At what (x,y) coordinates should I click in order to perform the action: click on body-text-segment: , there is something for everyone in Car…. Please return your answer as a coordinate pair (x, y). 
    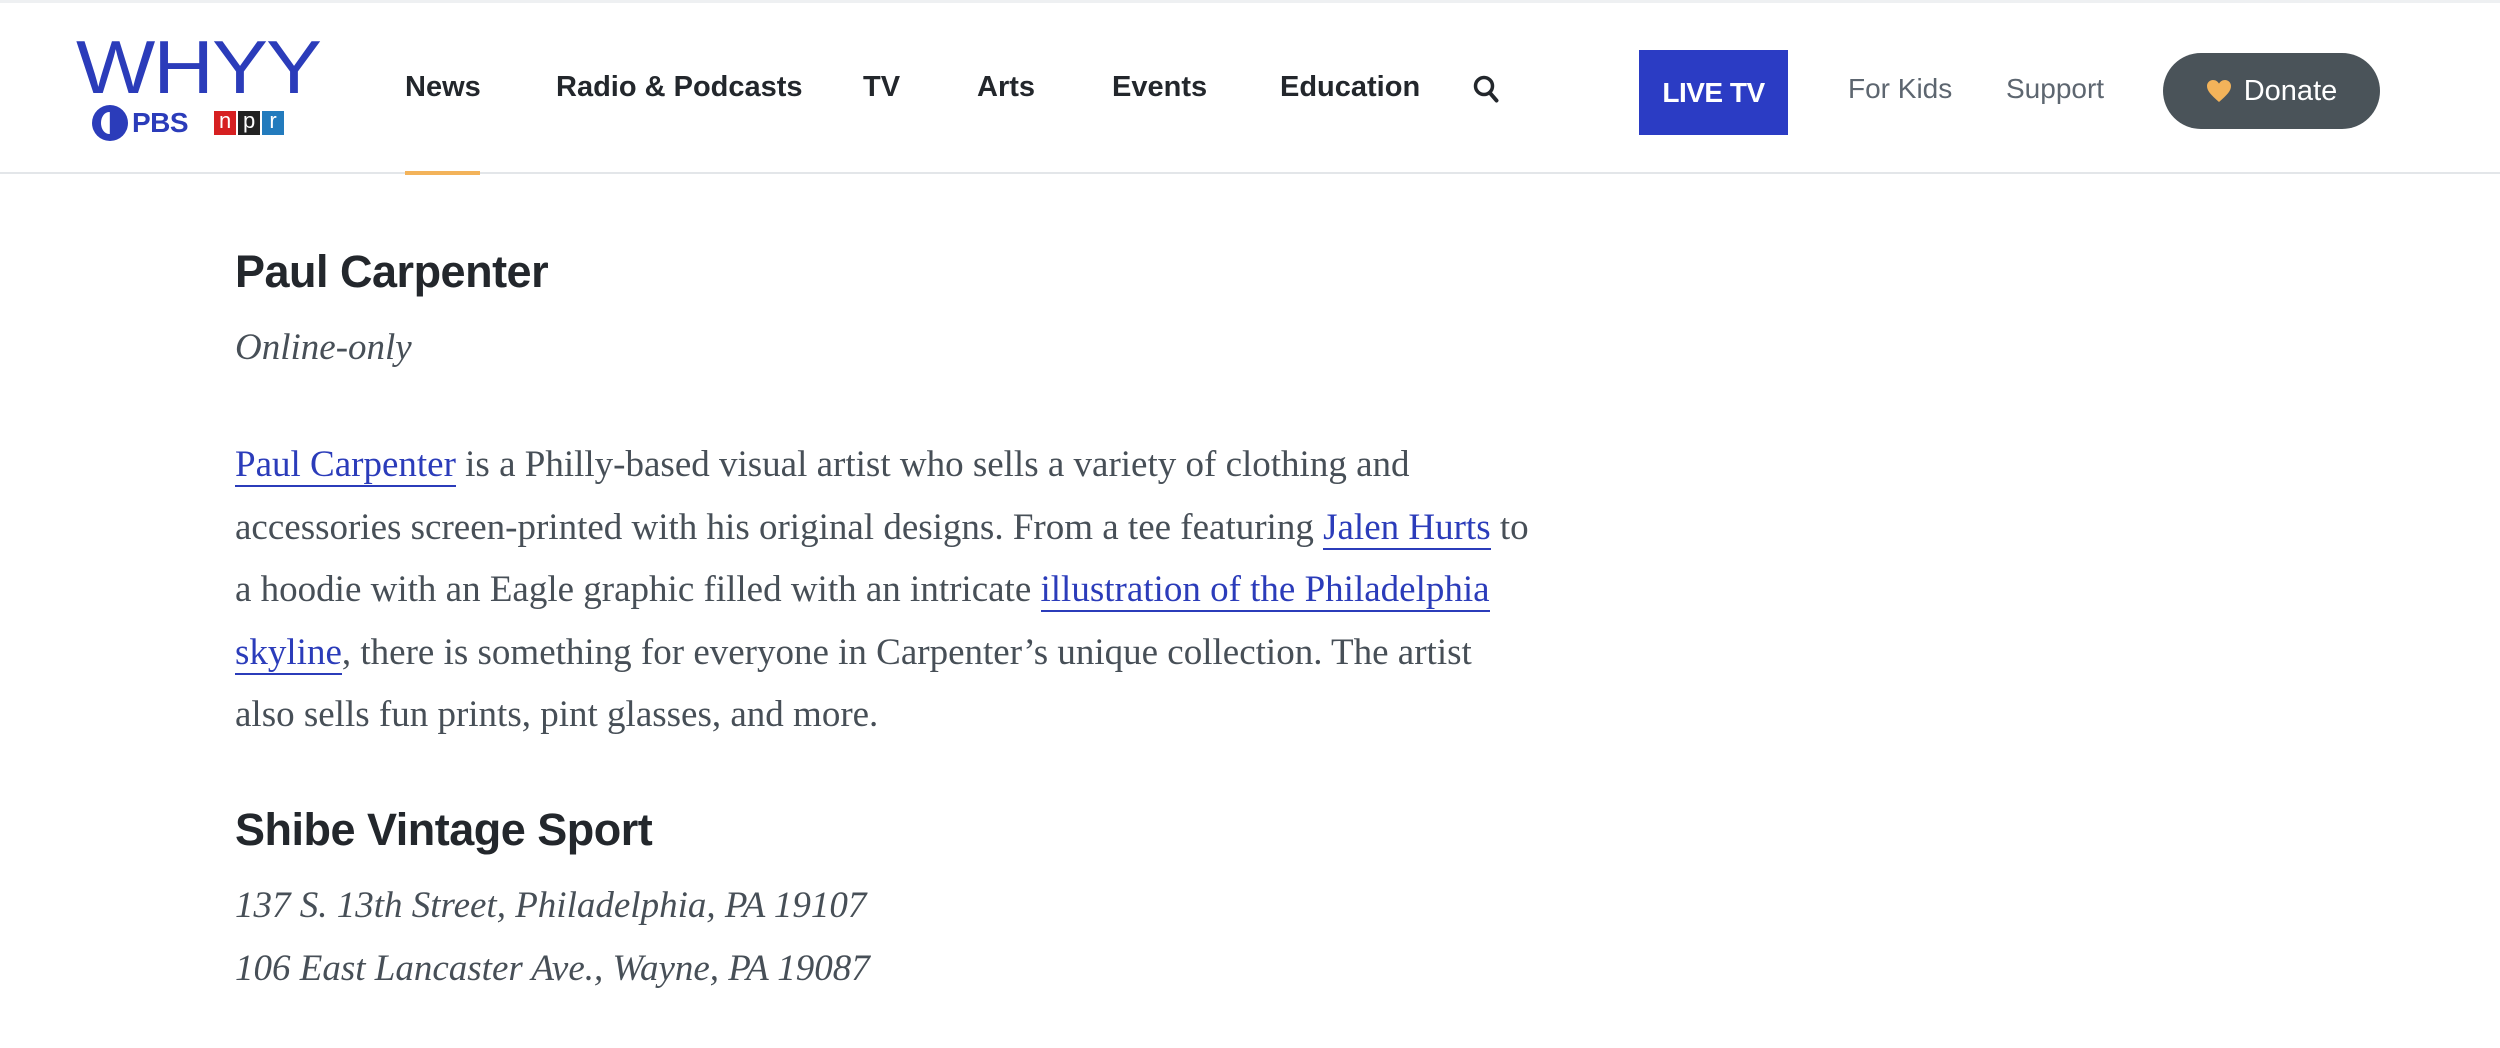
    Looking at the image, I should click on (853, 683).